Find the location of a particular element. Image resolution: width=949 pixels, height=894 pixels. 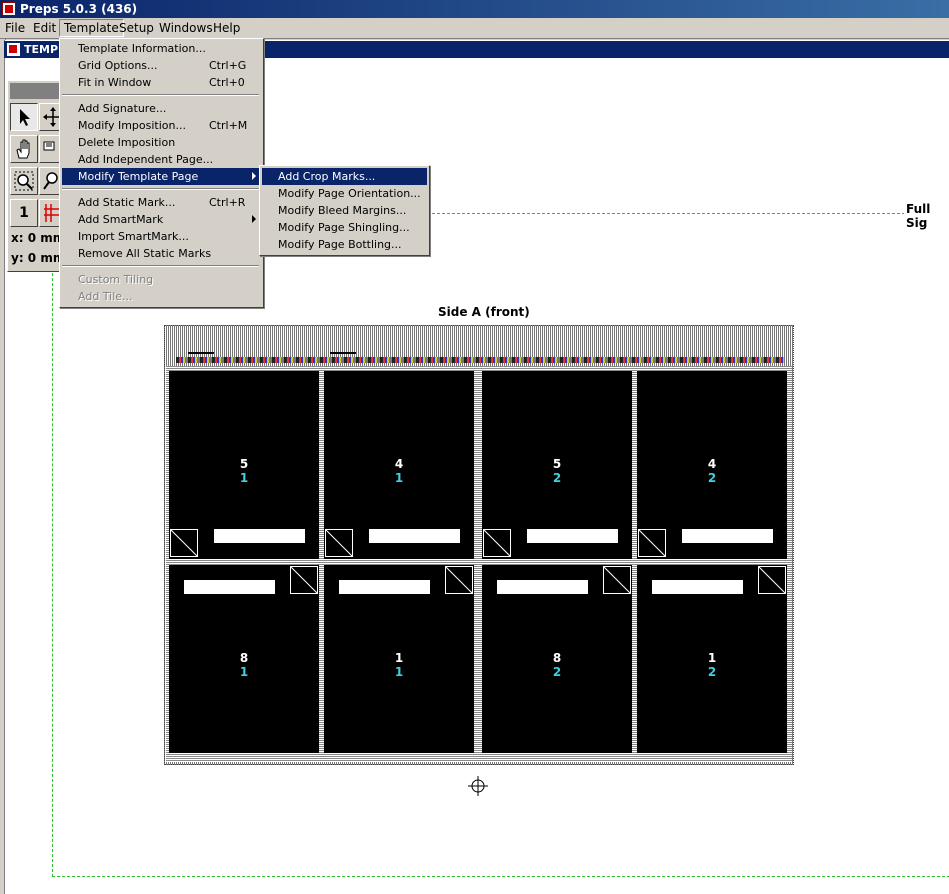

menu-item-add-static-mark: Add Static Mark... Ctrl+R is located at coordinates (161, 202).